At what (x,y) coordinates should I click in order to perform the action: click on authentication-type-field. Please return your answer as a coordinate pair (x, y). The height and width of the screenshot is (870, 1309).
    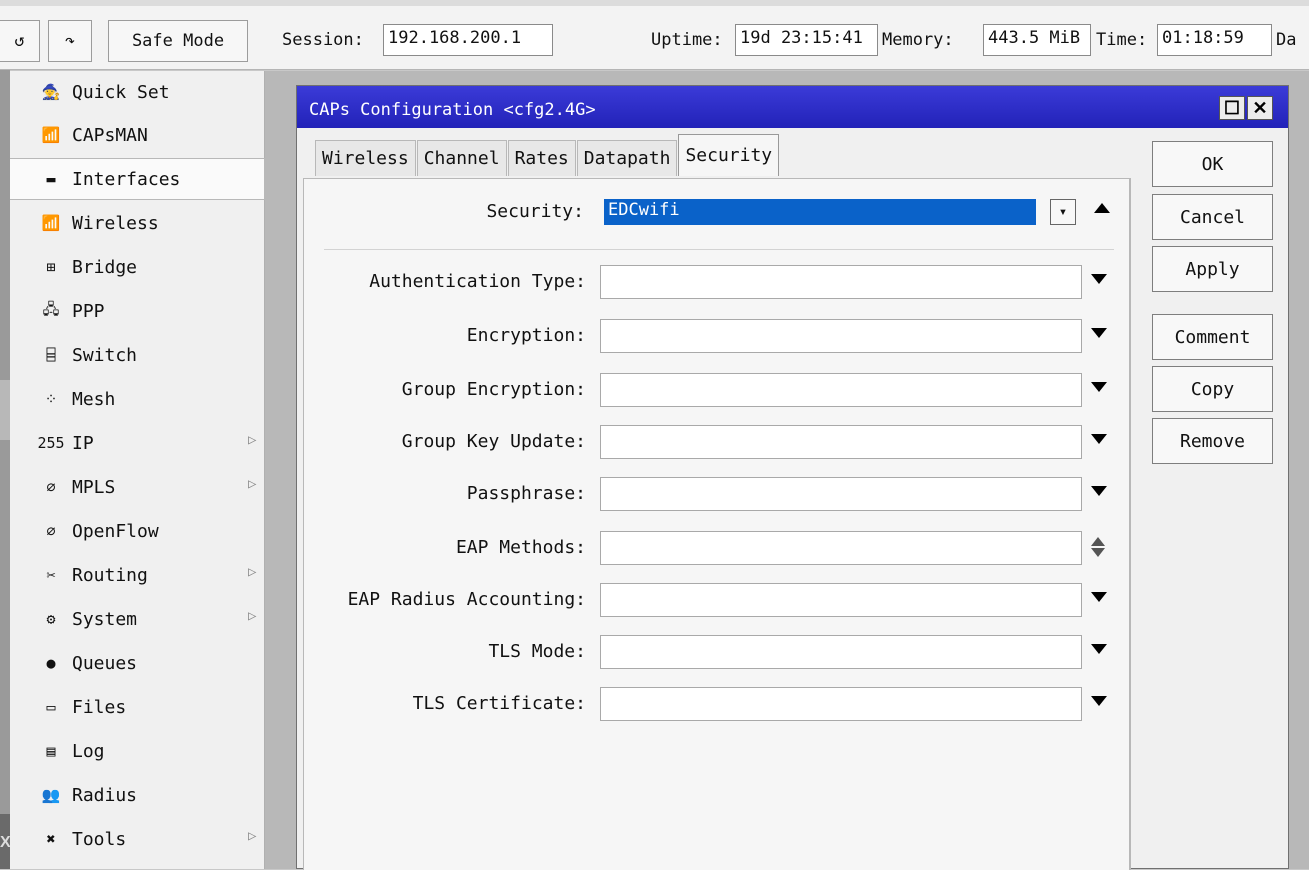
    Looking at the image, I should click on (841, 282).